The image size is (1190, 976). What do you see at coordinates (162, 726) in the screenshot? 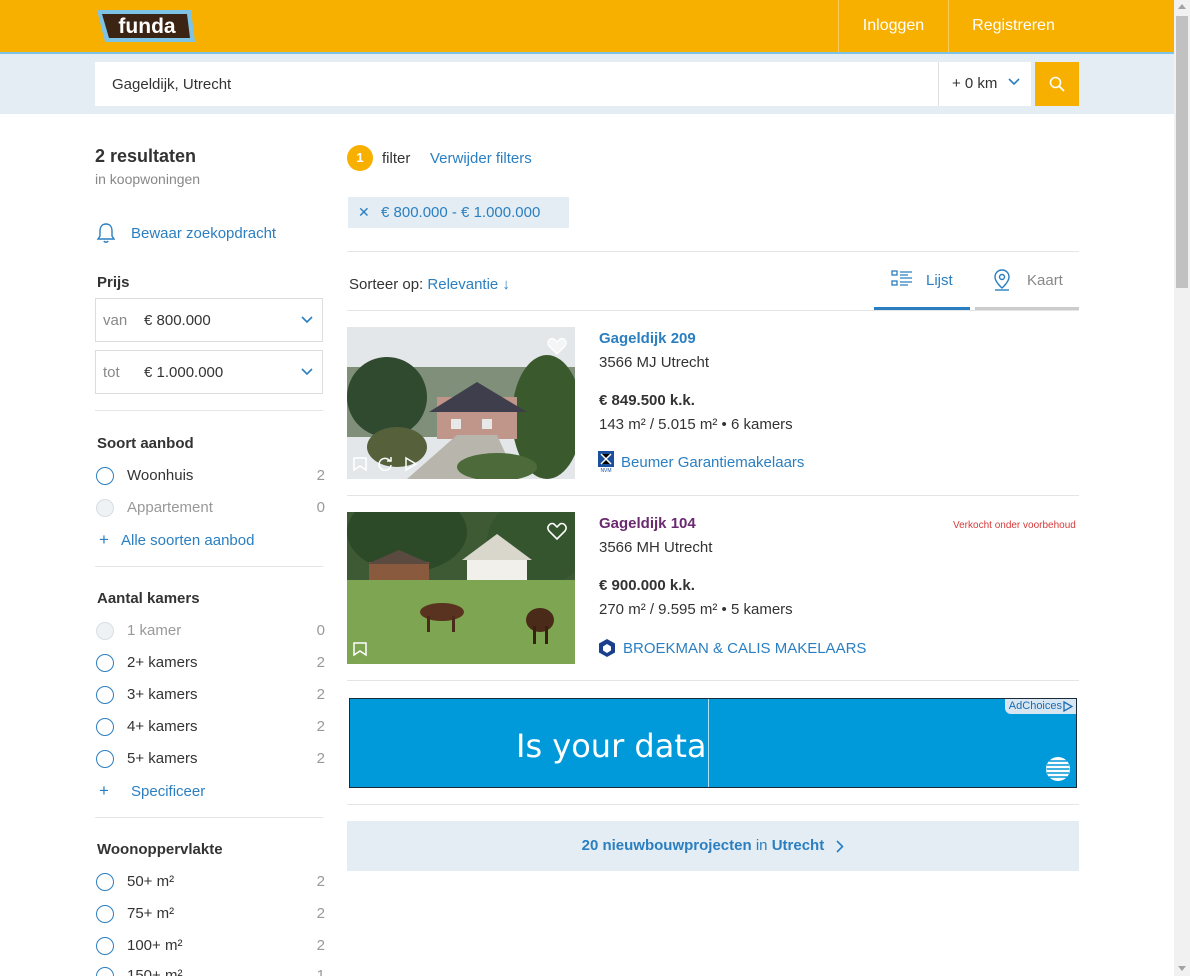
I see `option-label: 4+ kamers` at bounding box center [162, 726].